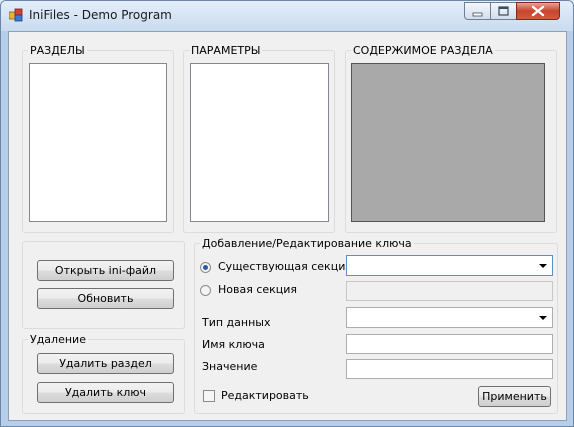 Image resolution: width=574 pixels, height=427 pixels. Describe the element at coordinates (257, 289) in the screenshot. I see `new-section-label: Новая секция` at that location.